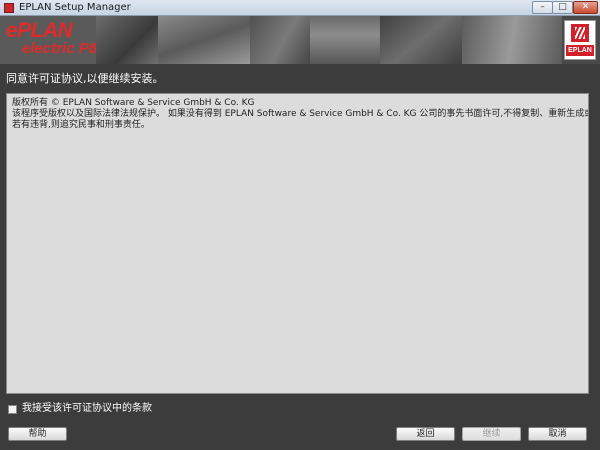 This screenshot has height=450, width=600. I want to click on cancel-button: 取消, so click(557, 434).